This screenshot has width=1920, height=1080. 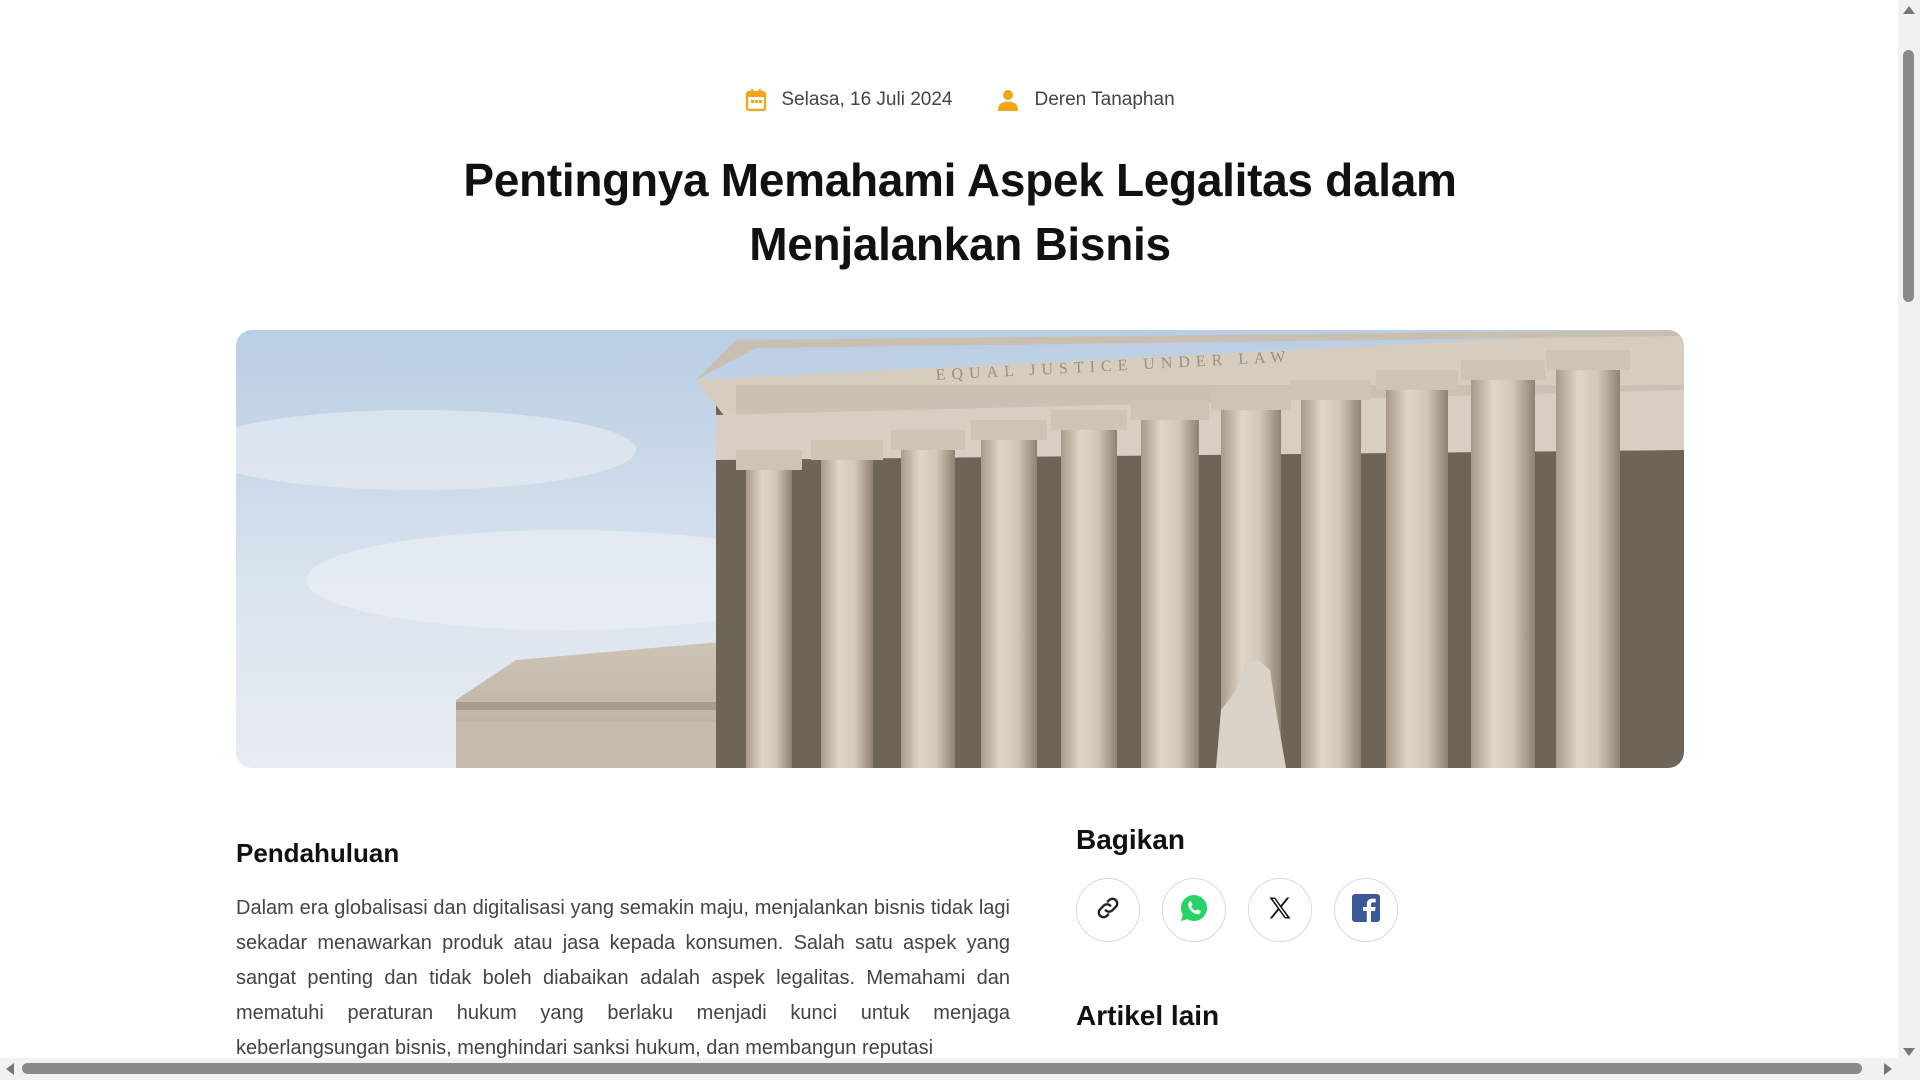 I want to click on share-heading: Bagikan, so click(x=1130, y=839).